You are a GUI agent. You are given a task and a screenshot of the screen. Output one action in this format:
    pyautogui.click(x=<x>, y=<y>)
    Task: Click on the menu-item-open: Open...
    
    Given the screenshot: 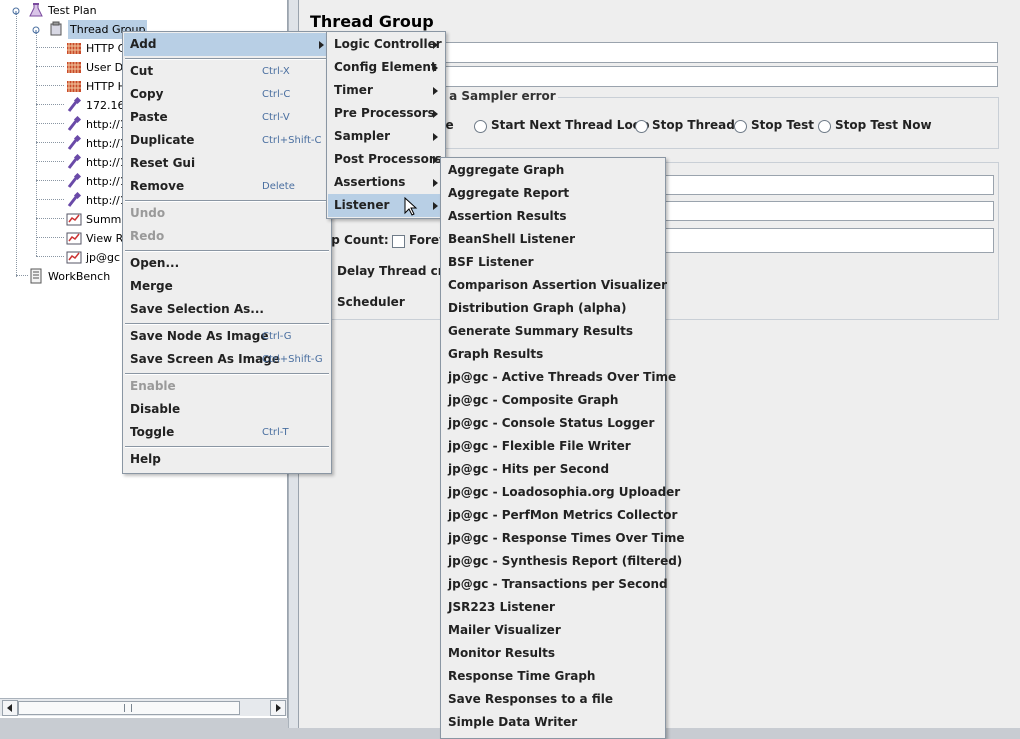 What is the action you would take?
    pyautogui.click(x=227, y=263)
    